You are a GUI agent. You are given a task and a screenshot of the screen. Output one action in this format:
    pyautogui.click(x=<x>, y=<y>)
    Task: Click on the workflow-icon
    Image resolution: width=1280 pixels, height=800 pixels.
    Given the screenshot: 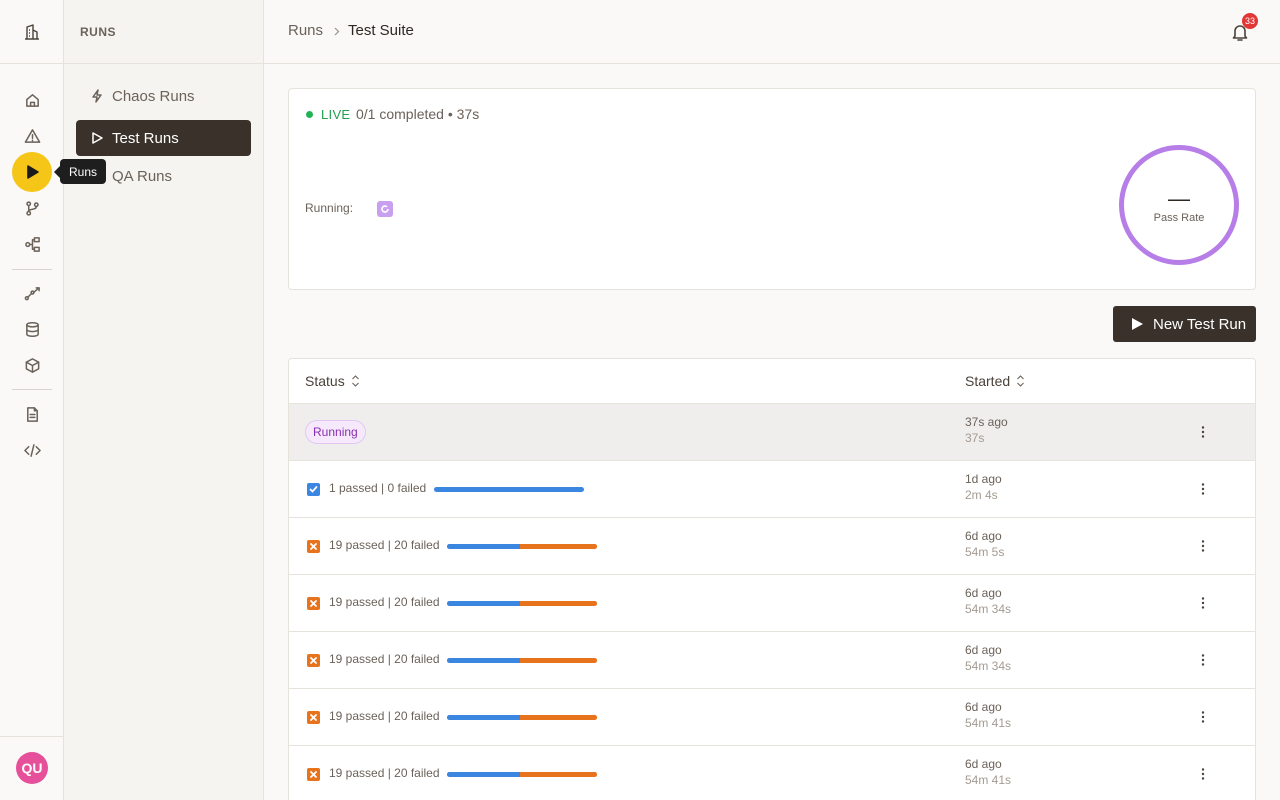 What is the action you would take?
    pyautogui.click(x=32, y=244)
    